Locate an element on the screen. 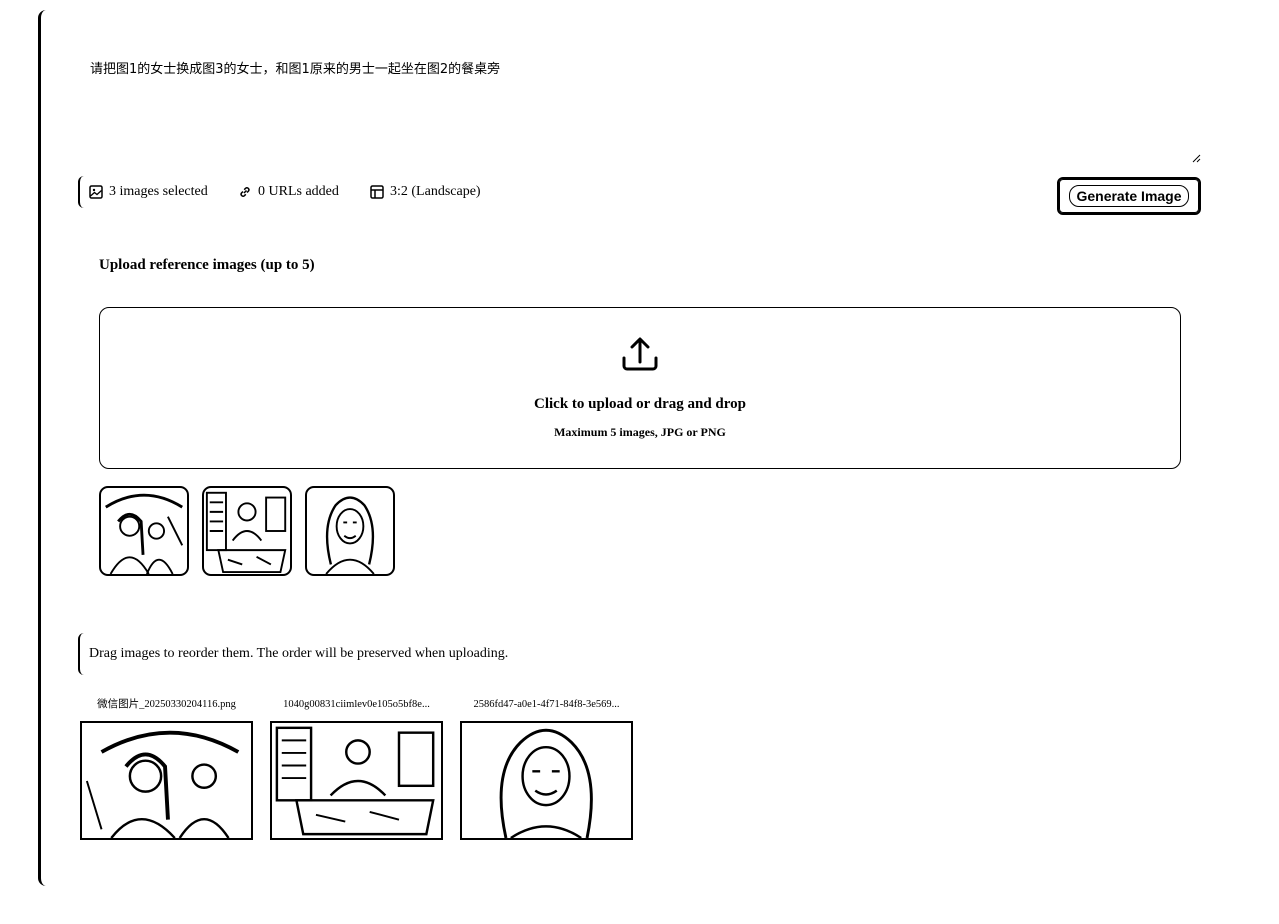  upload-icon is located at coordinates (640, 354).